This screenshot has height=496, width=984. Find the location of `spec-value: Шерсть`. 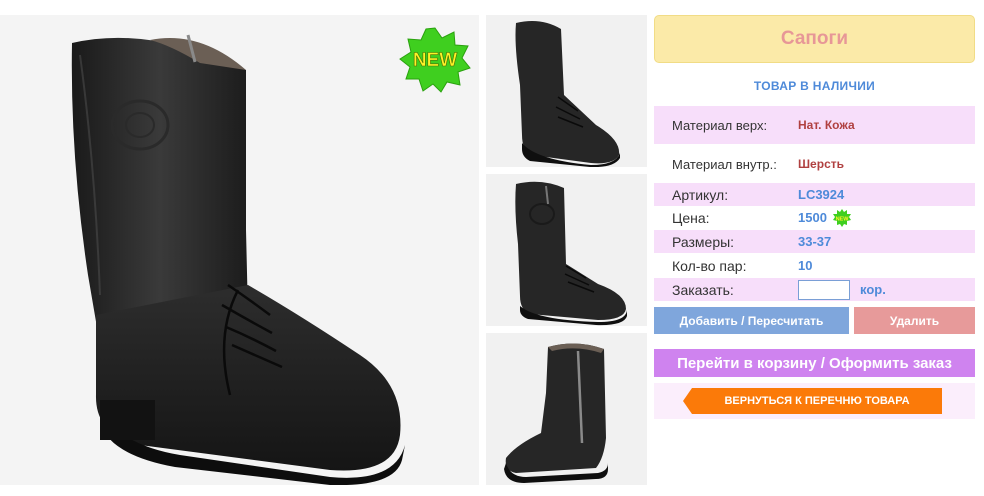

spec-value: Шерсть is located at coordinates (821, 164).